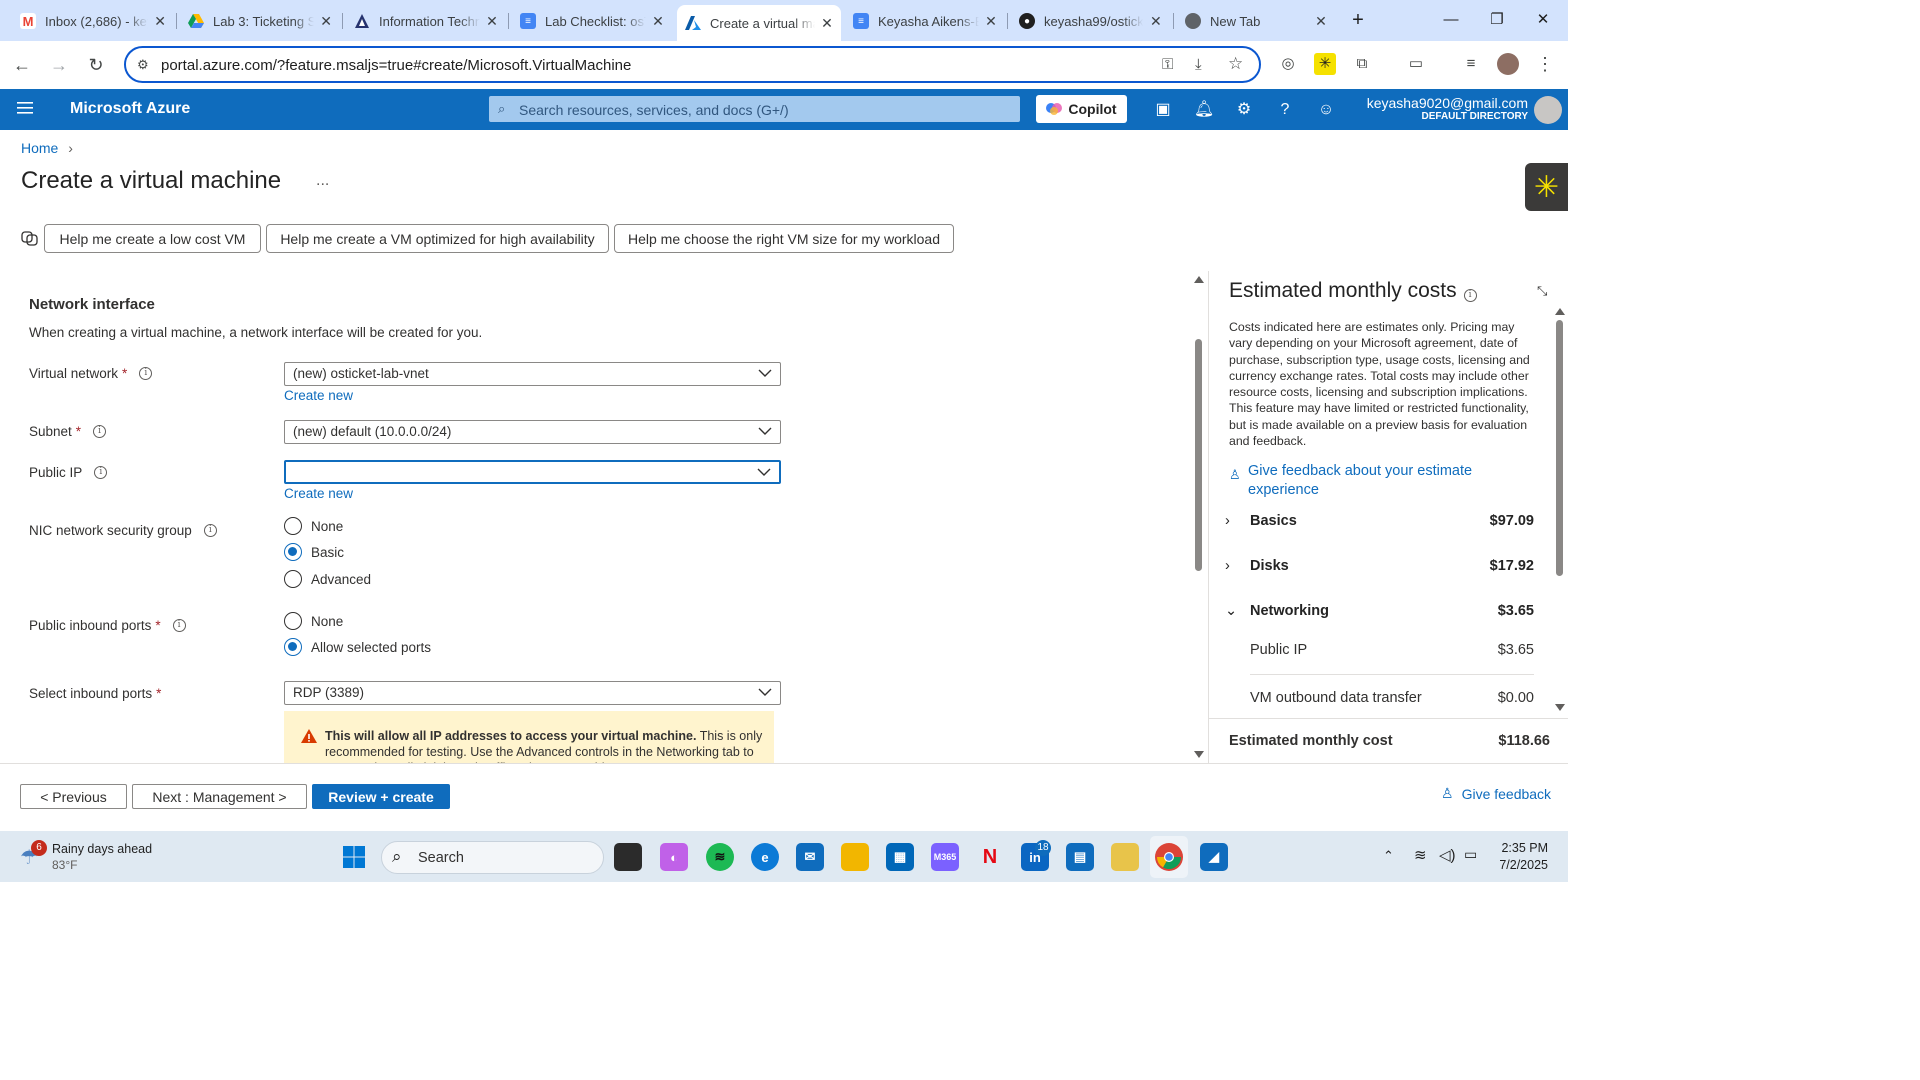  What do you see at coordinates (318, 395) in the screenshot?
I see `create-new-vnet-link: Create new` at bounding box center [318, 395].